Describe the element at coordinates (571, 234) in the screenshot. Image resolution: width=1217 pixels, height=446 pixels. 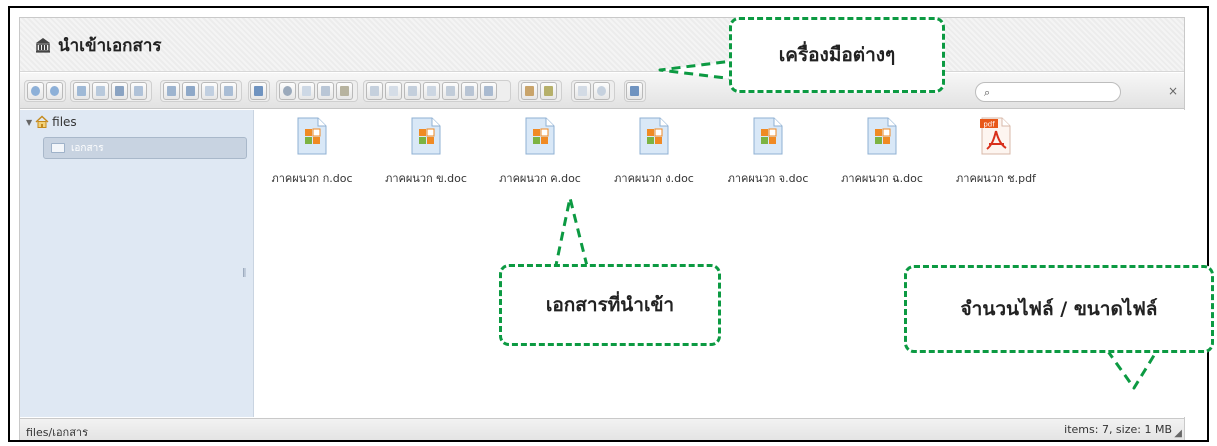
I see `callout-imported-pointer` at that location.